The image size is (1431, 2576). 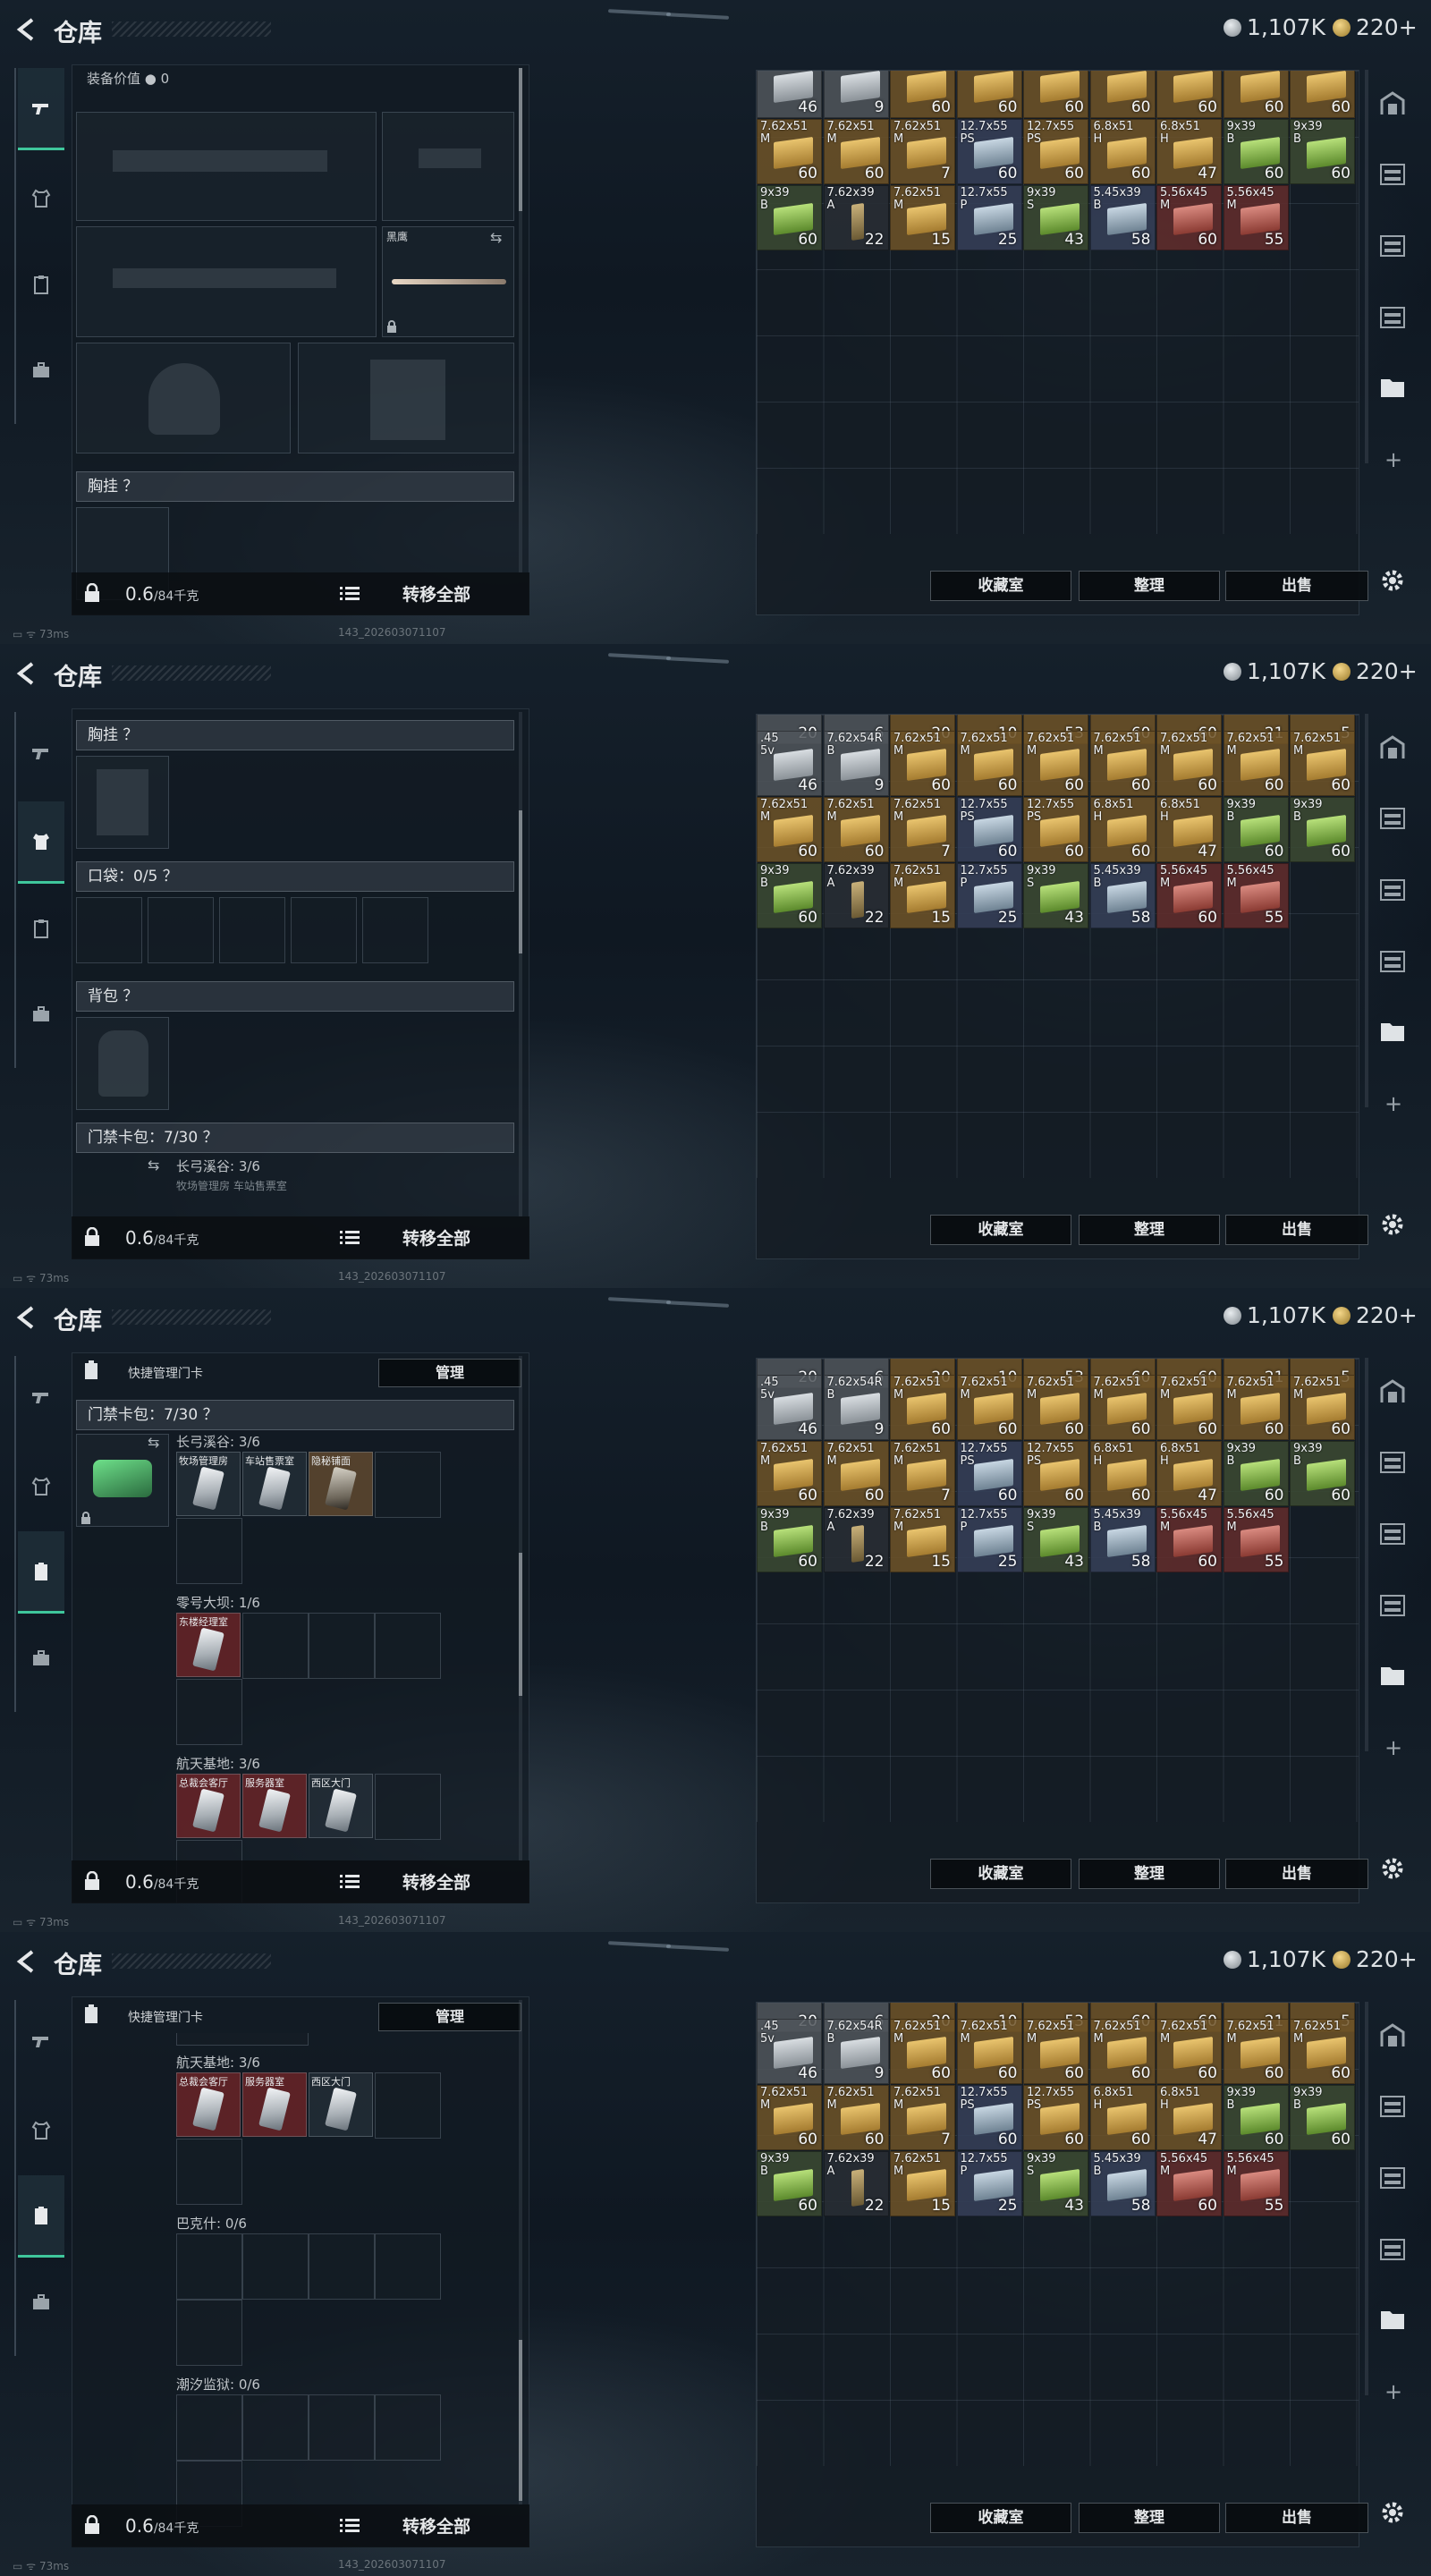 What do you see at coordinates (1189, 1473) in the screenshot?
I see `ammo-item: 6.8x51 H 47` at bounding box center [1189, 1473].